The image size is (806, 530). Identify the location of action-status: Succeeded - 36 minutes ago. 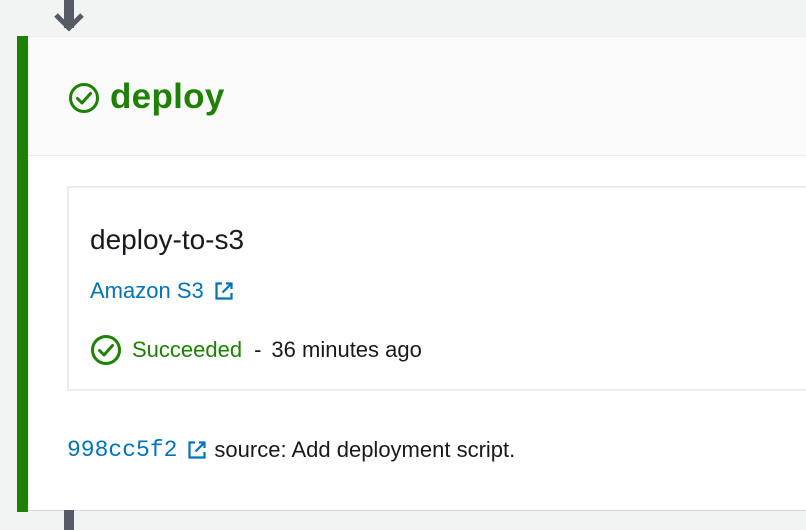
(256, 350).